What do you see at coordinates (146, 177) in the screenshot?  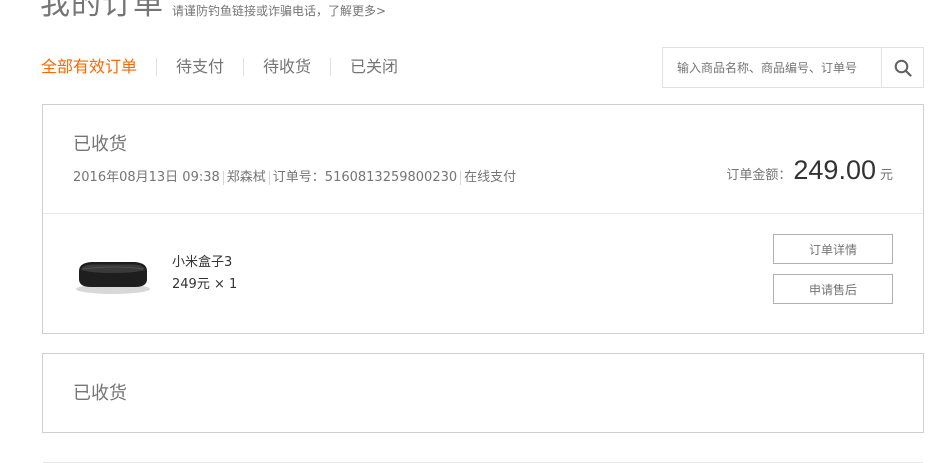 I see `order-date: 2016年08月13日 09:38` at bounding box center [146, 177].